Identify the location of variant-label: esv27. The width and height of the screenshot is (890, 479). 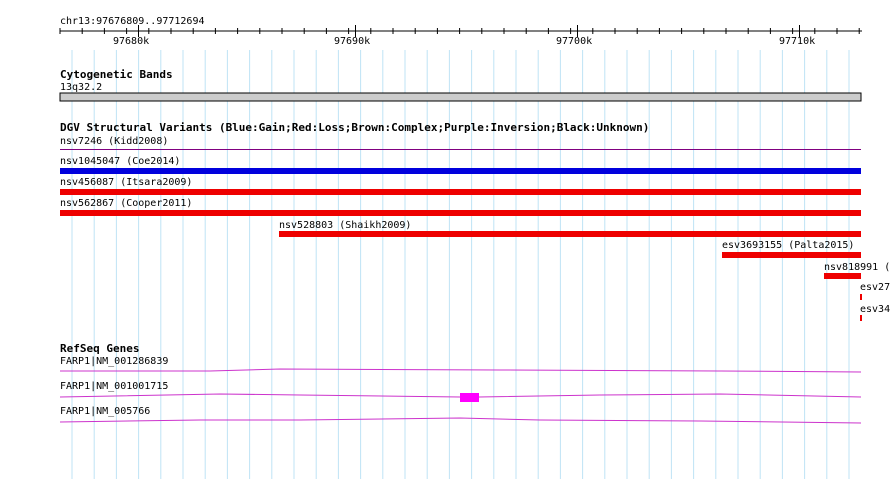
(875, 287).